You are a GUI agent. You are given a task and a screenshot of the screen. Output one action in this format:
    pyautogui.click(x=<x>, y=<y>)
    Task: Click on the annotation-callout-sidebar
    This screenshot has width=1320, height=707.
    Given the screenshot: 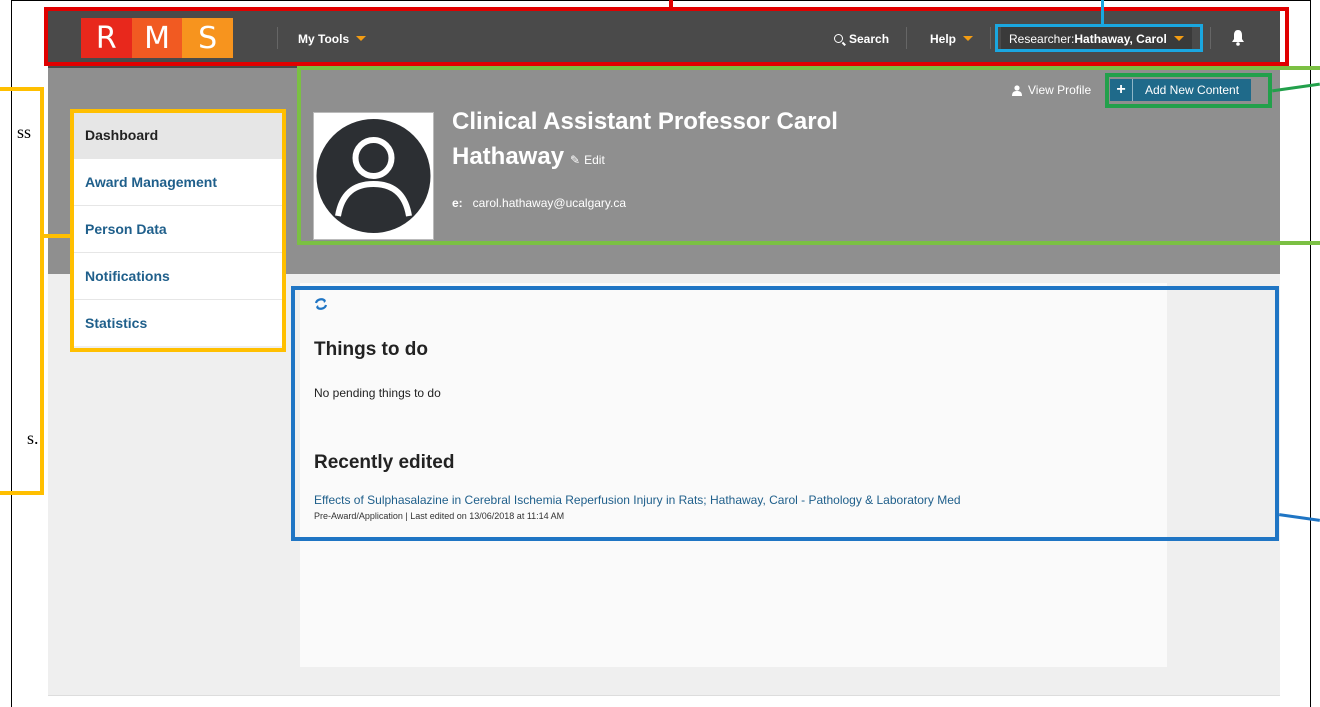 What is the action you would take?
    pyautogui.click(x=22, y=291)
    